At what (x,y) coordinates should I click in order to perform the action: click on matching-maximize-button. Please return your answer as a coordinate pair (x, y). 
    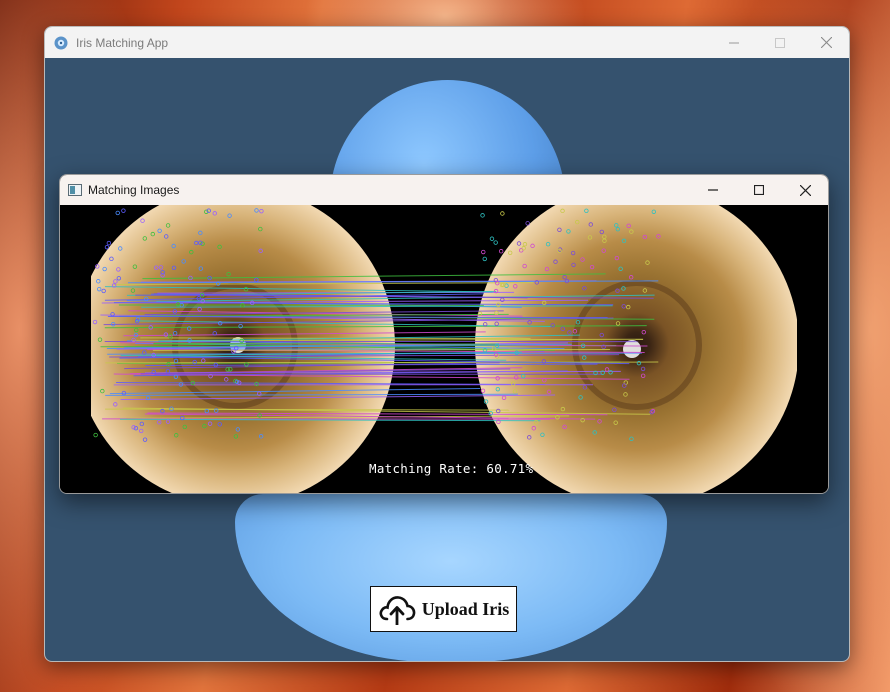
    Looking at the image, I should click on (759, 190).